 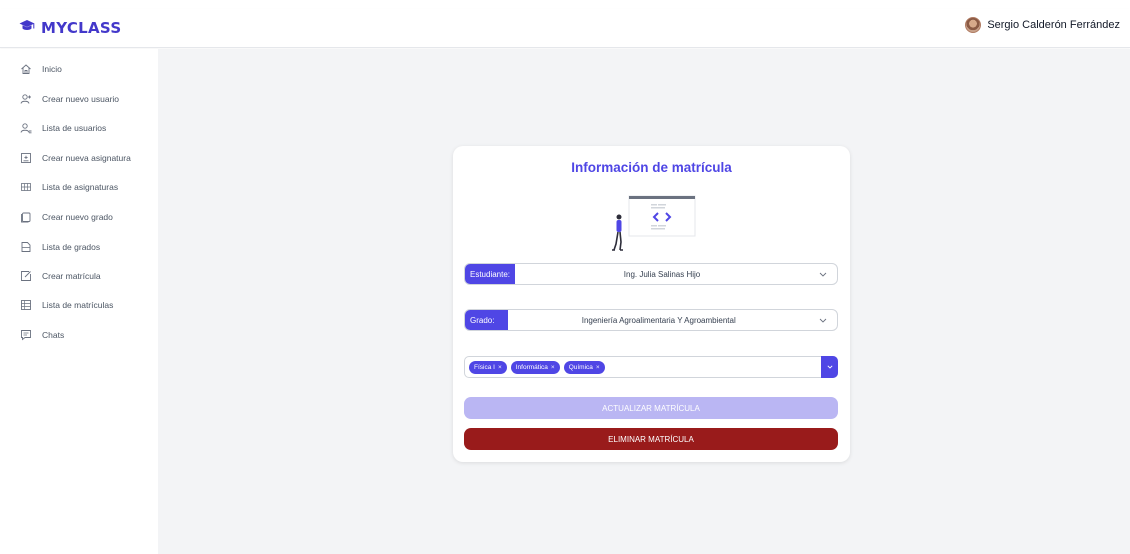 What do you see at coordinates (71, 247) in the screenshot?
I see `sidebar-item-label: Lista de grados` at bounding box center [71, 247].